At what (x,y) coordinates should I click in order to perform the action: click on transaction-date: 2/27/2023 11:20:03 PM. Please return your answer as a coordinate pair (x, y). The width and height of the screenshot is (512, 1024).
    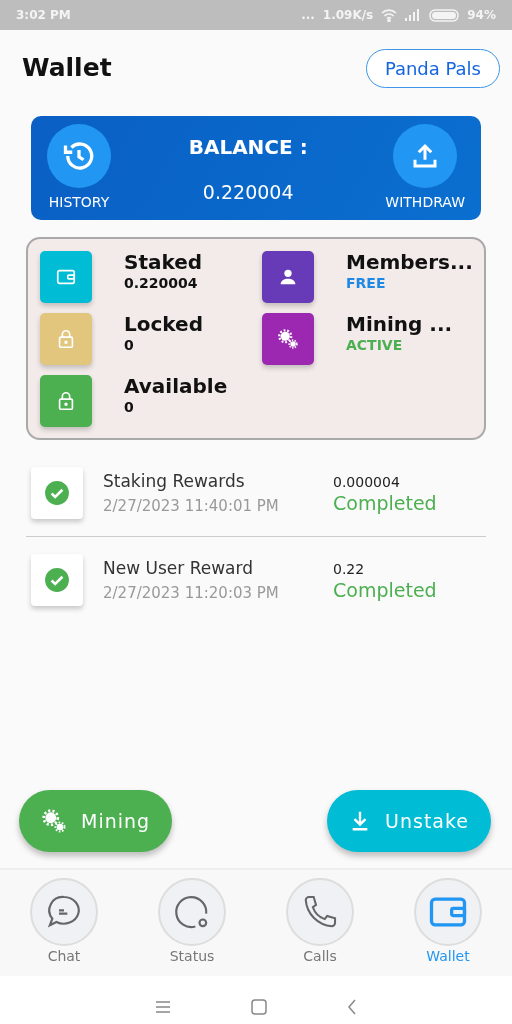
    Looking at the image, I should click on (191, 593).